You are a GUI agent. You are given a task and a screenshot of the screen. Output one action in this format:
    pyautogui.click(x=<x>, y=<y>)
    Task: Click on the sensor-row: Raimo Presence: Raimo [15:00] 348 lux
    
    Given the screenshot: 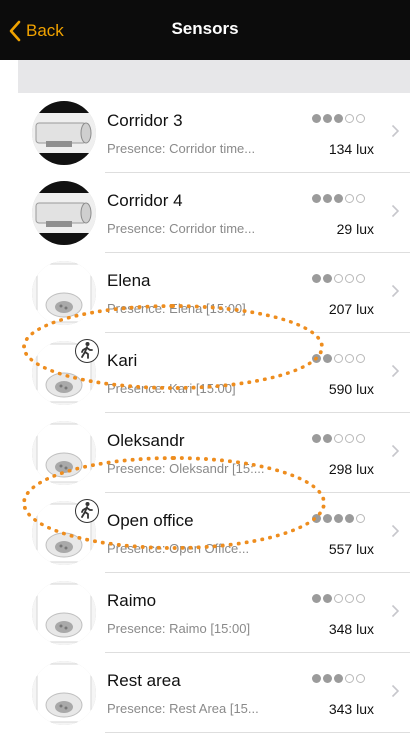 What is the action you would take?
    pyautogui.click(x=205, y=613)
    